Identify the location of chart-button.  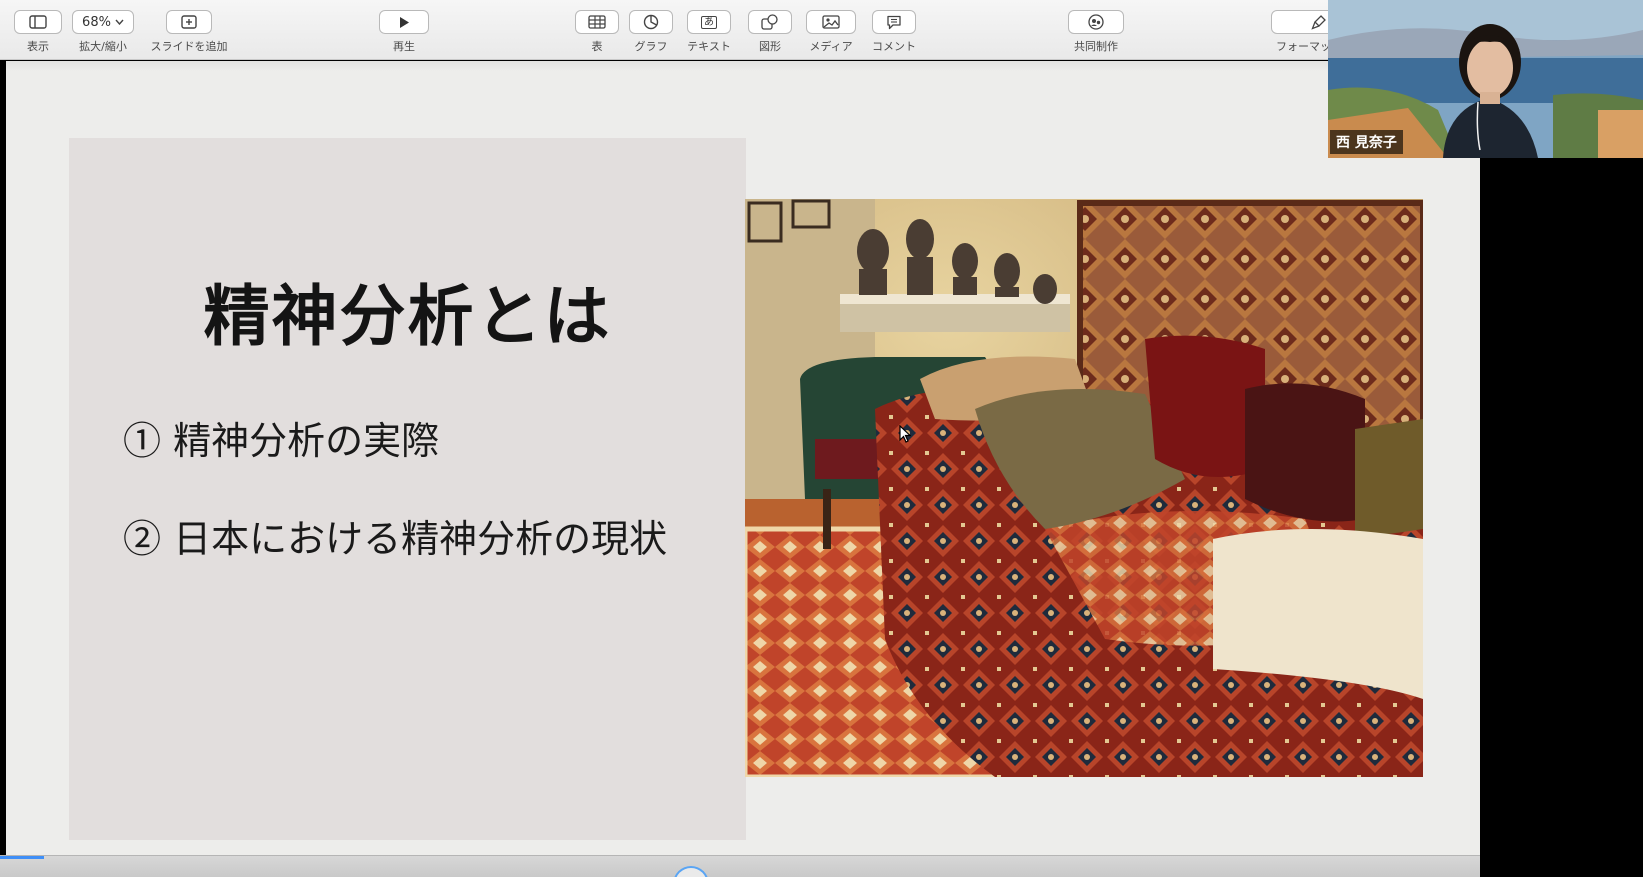
(651, 22).